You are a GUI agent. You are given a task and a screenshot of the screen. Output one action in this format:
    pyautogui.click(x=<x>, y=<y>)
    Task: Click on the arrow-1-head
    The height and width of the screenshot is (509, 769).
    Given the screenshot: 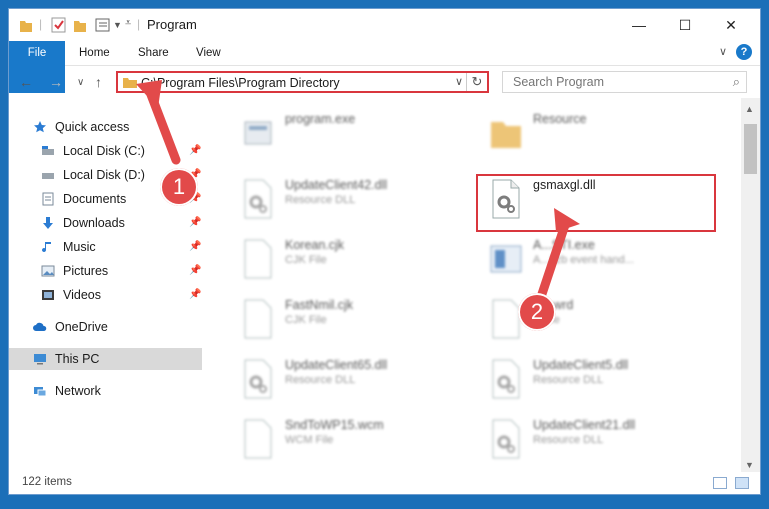 What is the action you would take?
    pyautogui.click(x=149, y=94)
    